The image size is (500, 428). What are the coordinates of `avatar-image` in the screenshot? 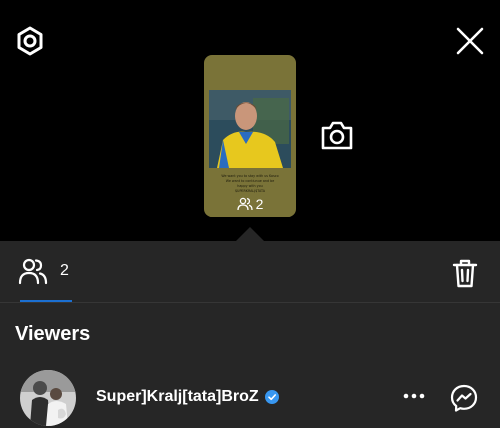 It's located at (48, 398).